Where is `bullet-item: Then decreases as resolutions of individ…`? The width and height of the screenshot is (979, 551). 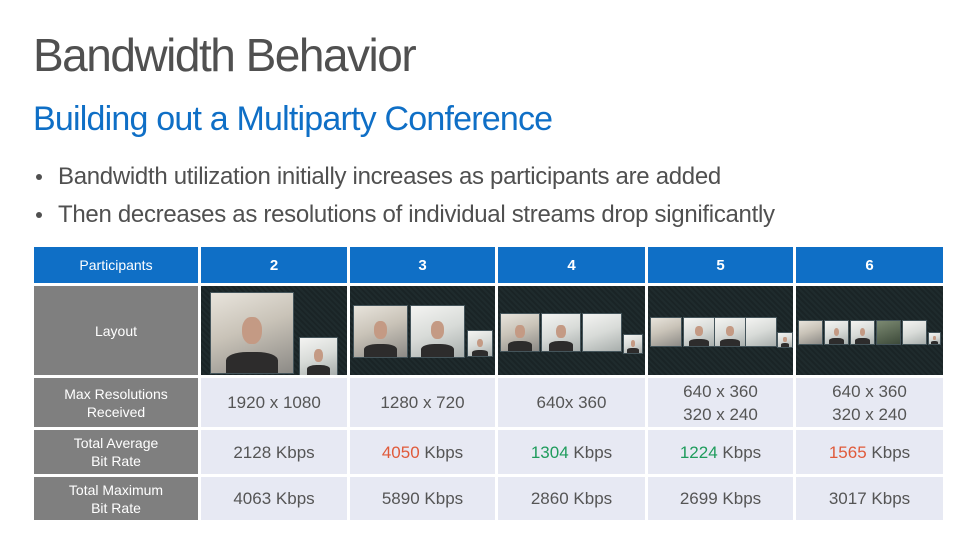
bullet-item: Then decreases as resolutions of individ… is located at coordinates (404, 215).